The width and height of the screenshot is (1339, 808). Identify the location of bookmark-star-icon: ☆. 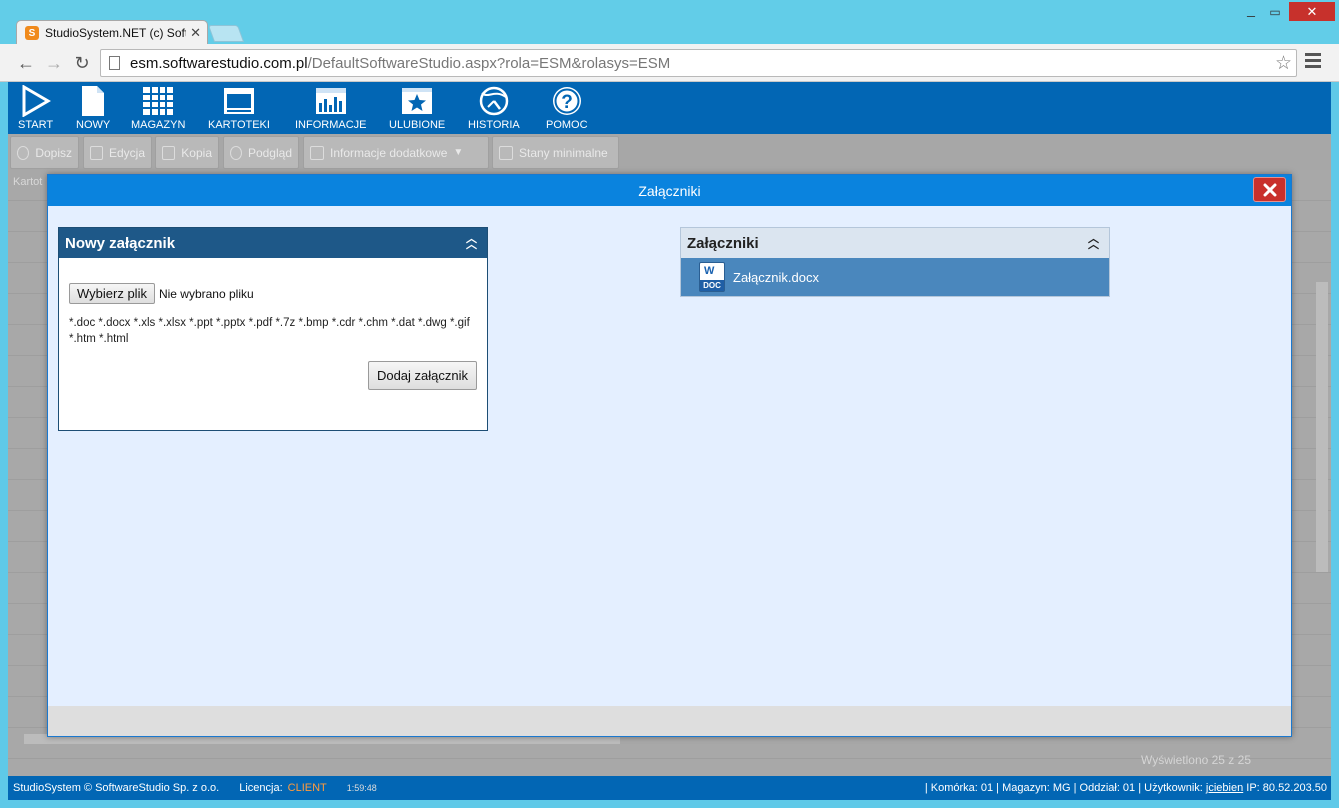
(1283, 63).